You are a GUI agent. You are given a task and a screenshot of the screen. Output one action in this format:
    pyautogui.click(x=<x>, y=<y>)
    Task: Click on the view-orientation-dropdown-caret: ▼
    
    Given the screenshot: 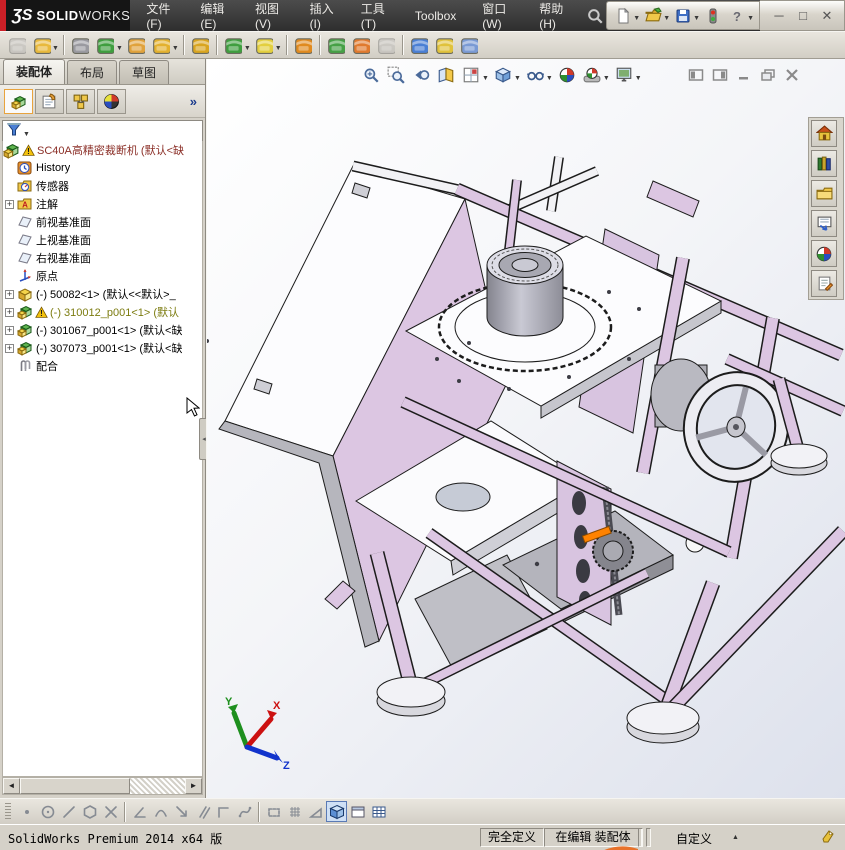 What is the action you would take?
    pyautogui.click(x=485, y=78)
    